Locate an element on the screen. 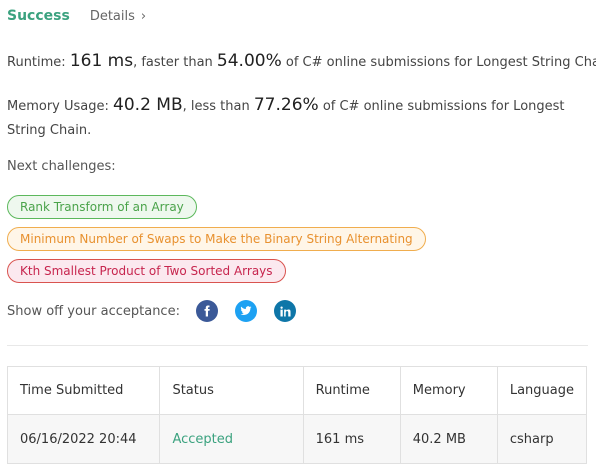 The height and width of the screenshot is (464, 596). memory-label: Memory Usage: is located at coordinates (60, 106).